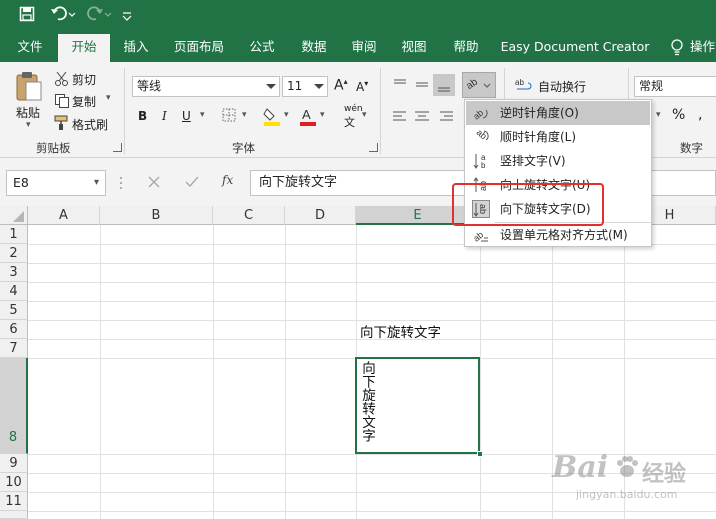  I want to click on undo-icon, so click(63, 17).